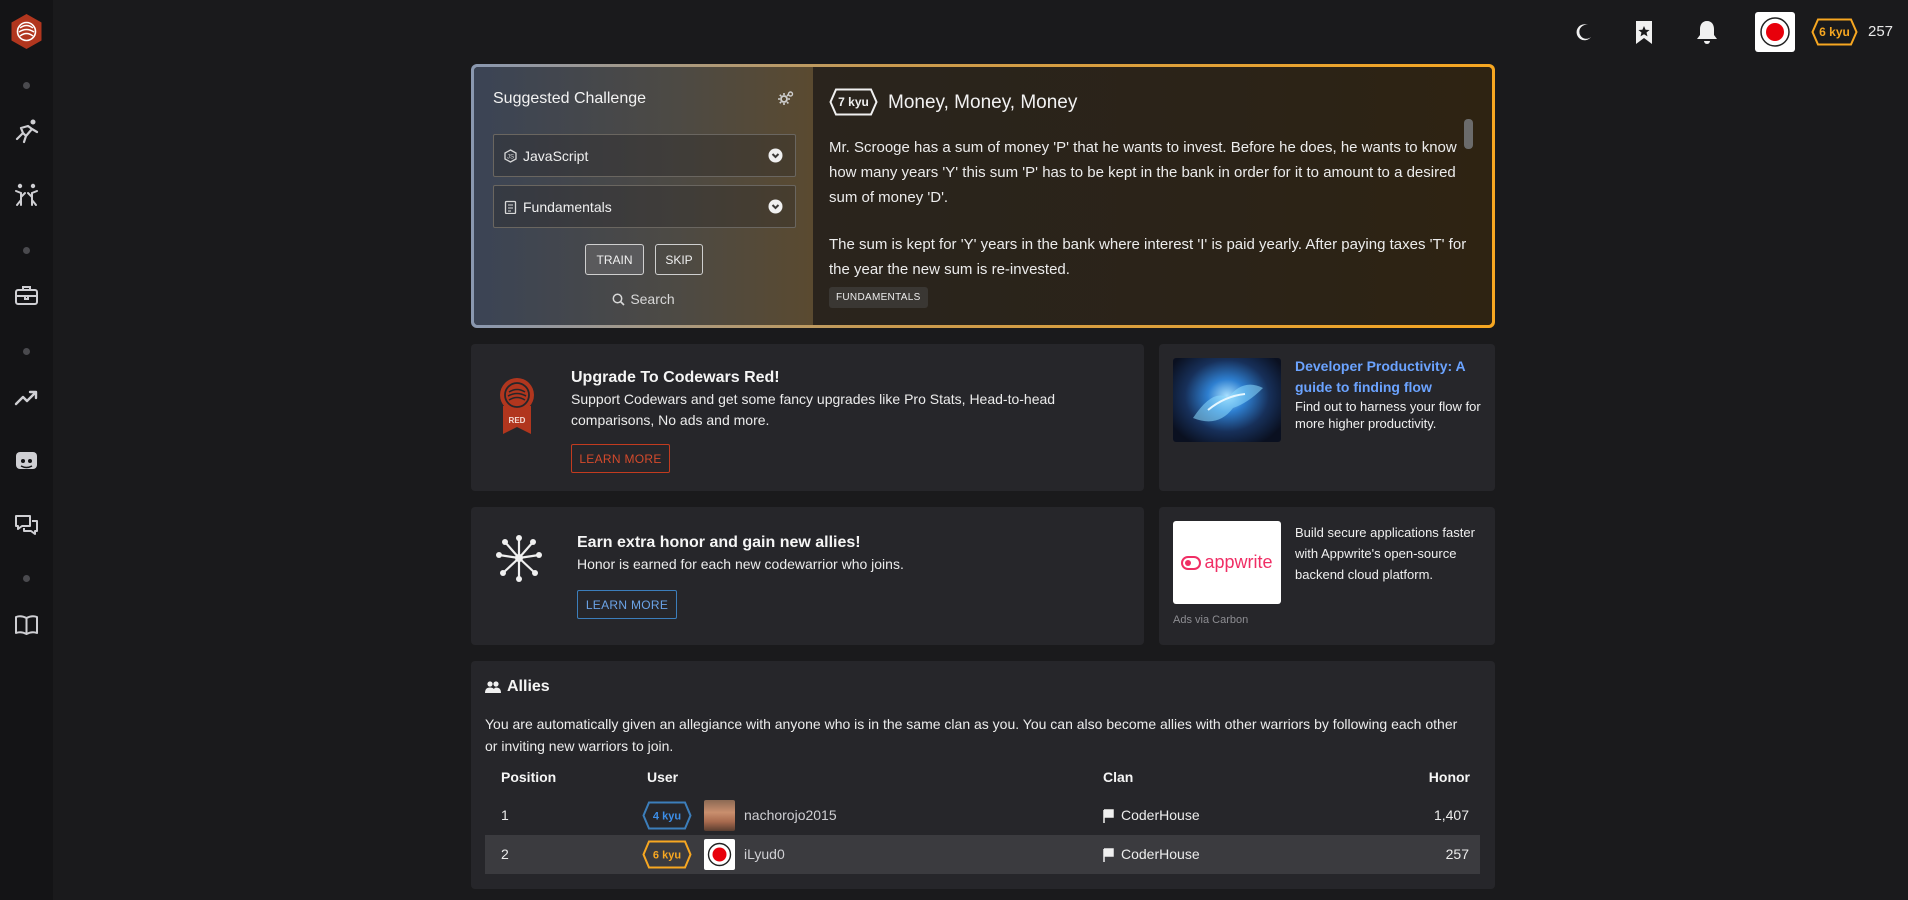  What do you see at coordinates (26, 397) in the screenshot?
I see `leaderboard-icon` at bounding box center [26, 397].